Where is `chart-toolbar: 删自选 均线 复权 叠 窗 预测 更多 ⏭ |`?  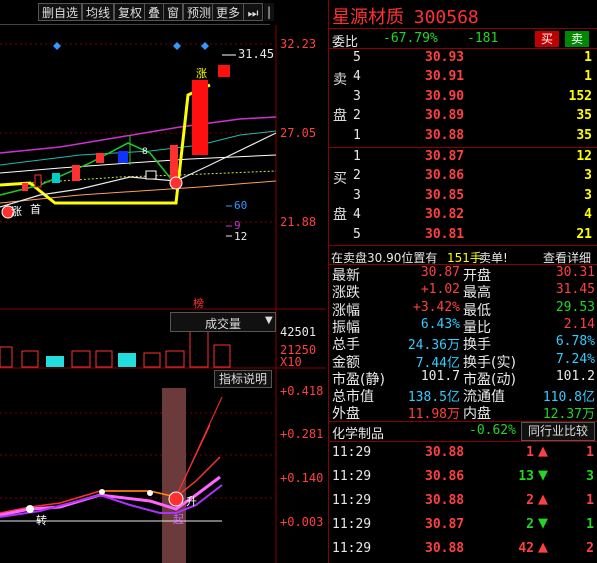
chart-toolbar: 删自选 均线 复权 叠 窗 预测 更多 ⏭ | is located at coordinates (137, 12).